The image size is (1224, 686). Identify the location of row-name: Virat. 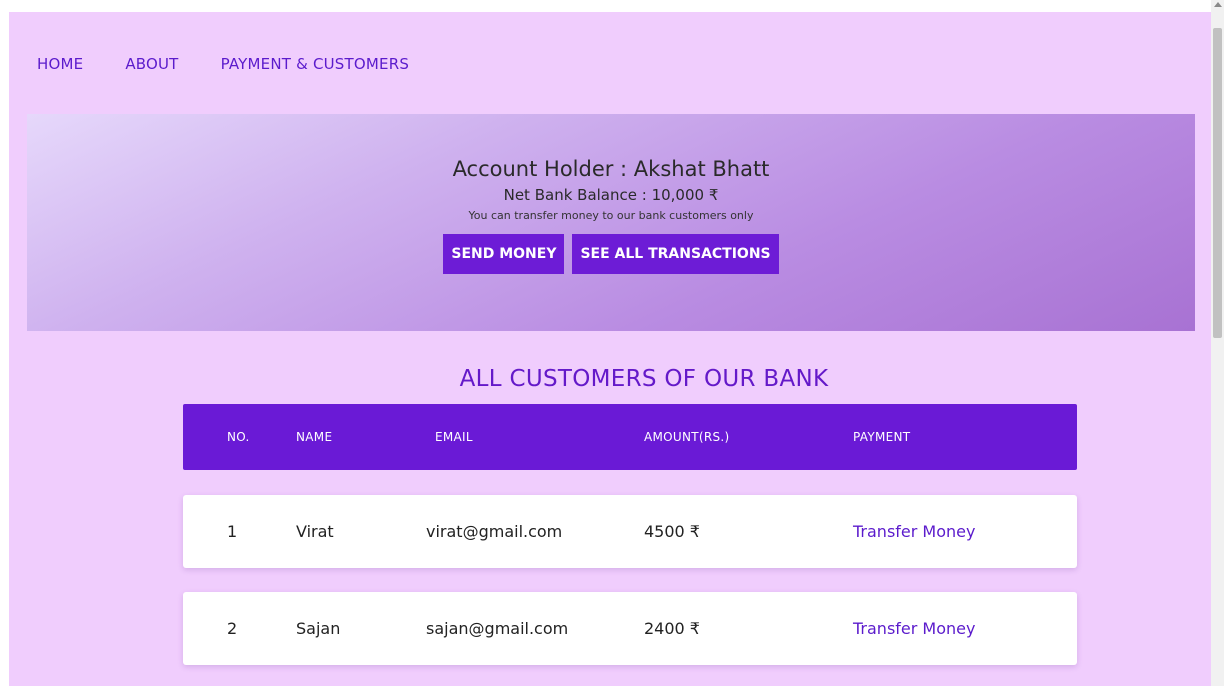
(315, 531).